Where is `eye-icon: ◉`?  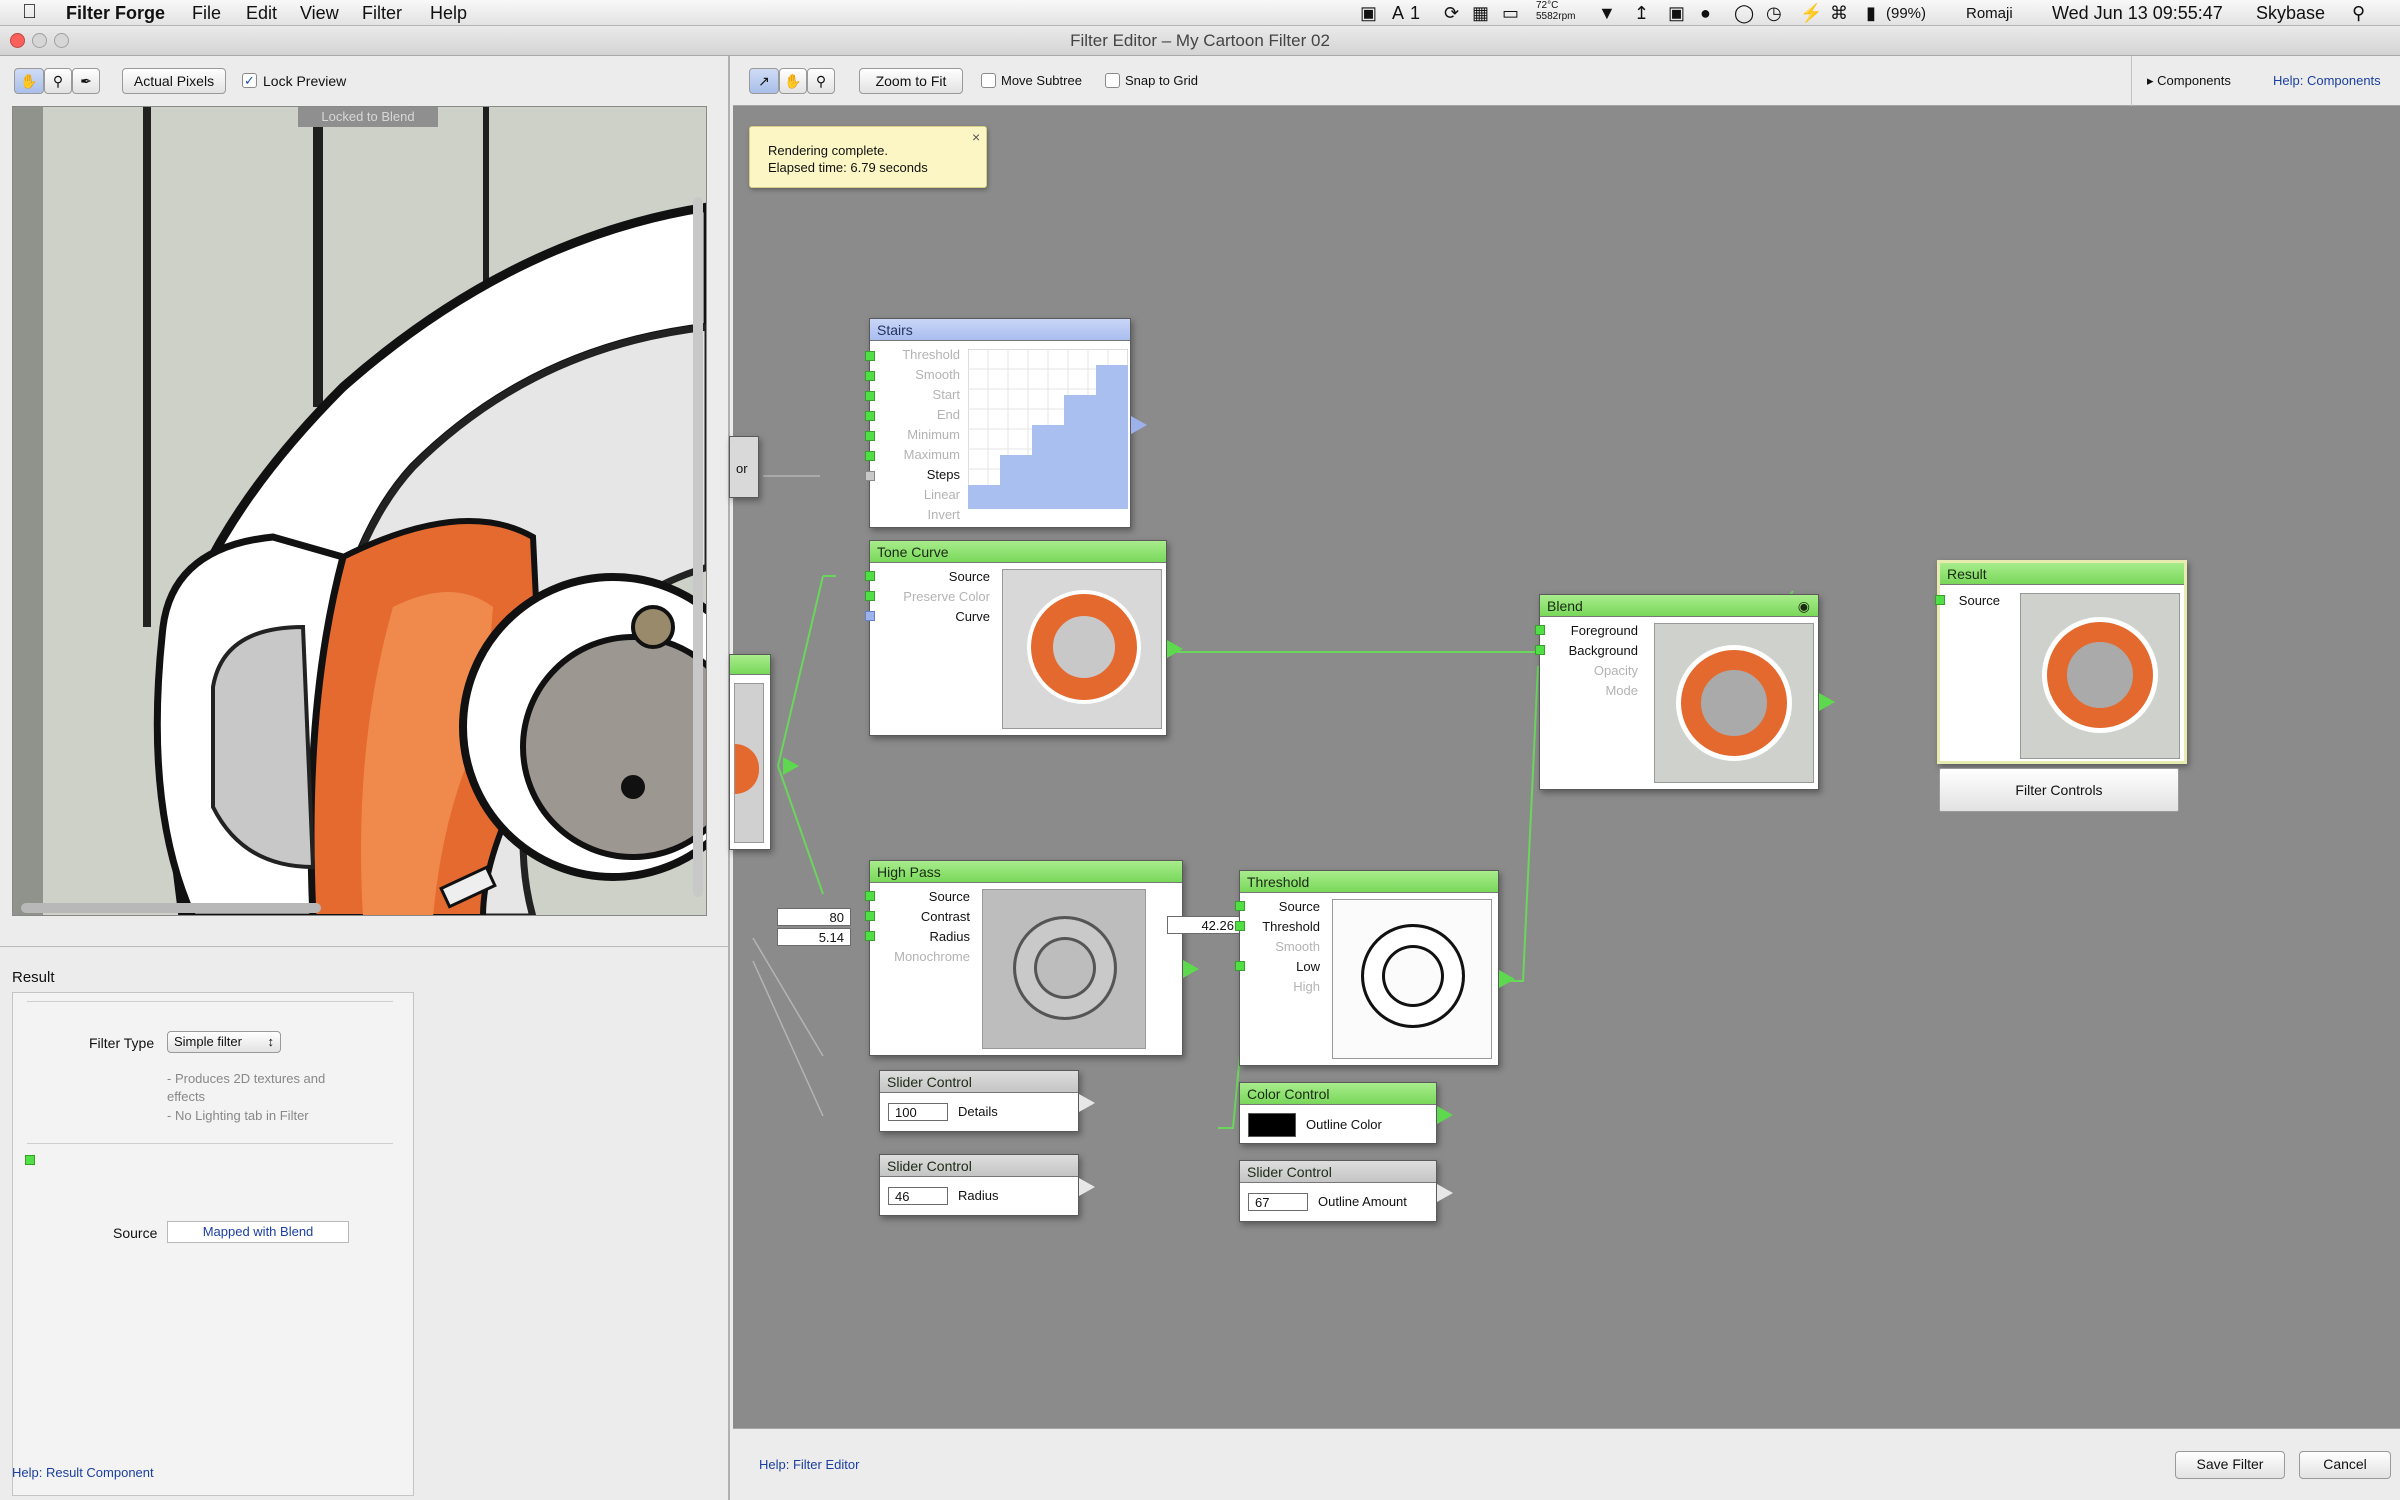 eye-icon: ◉ is located at coordinates (1804, 606).